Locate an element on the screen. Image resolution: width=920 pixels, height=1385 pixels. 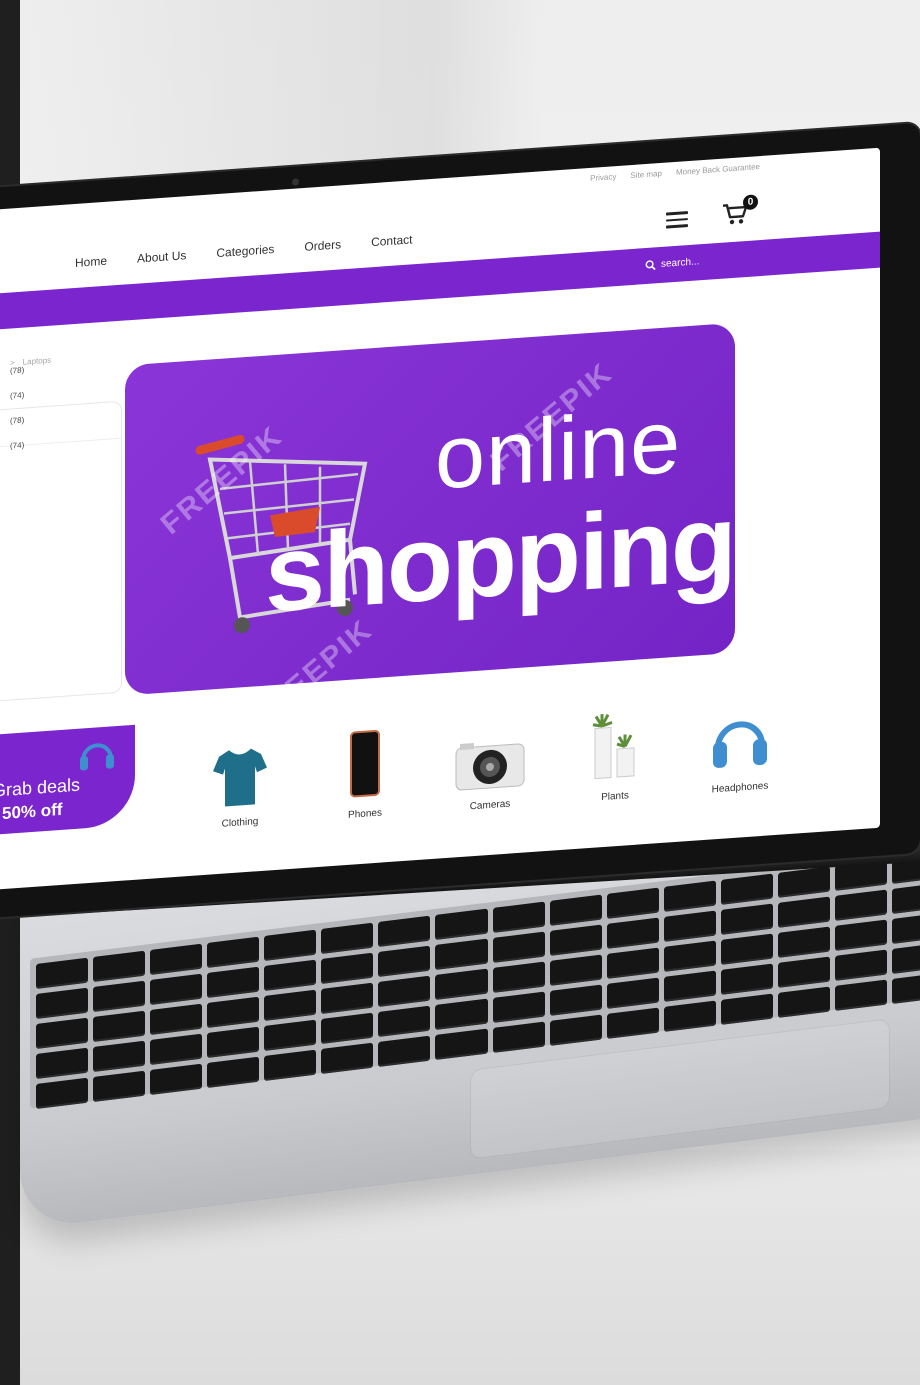
hamburger-icon is located at coordinates (677, 220).